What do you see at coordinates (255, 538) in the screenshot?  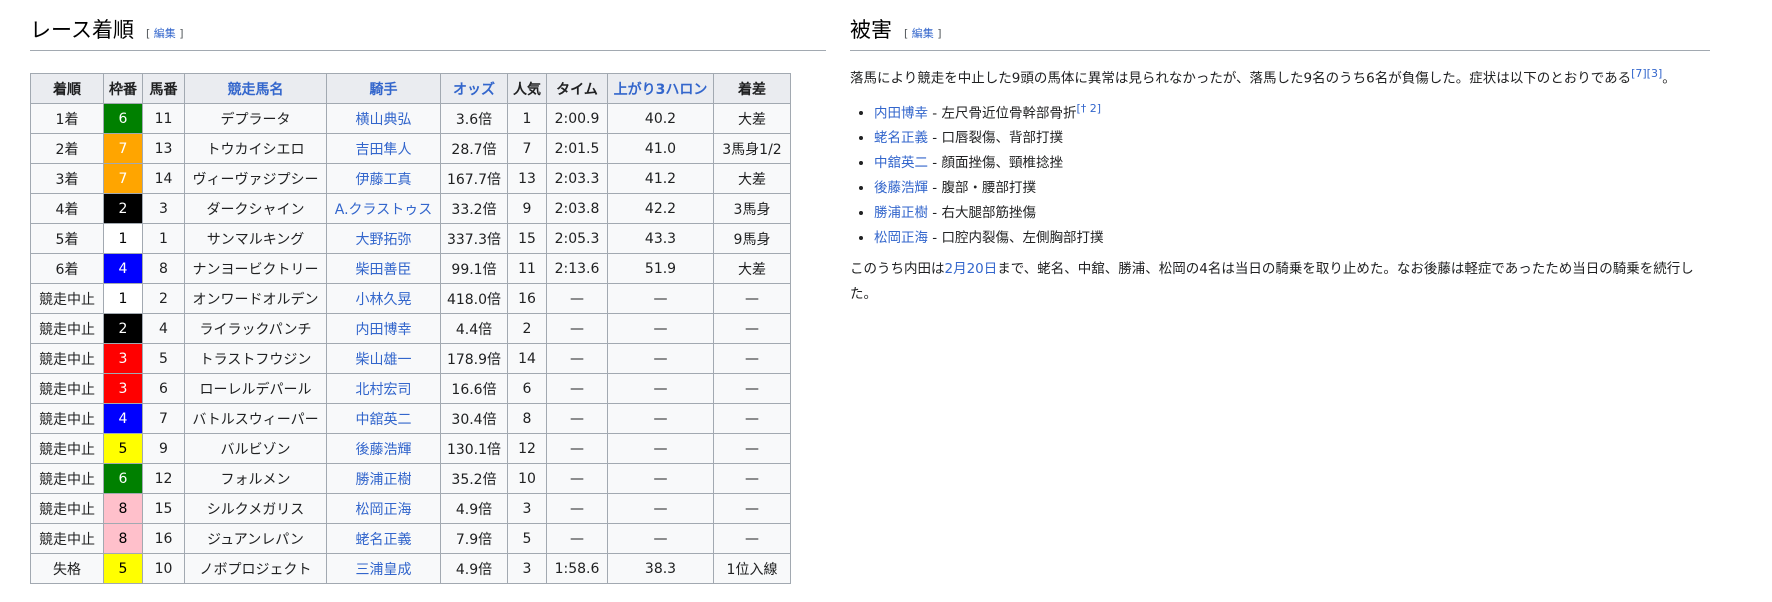 I see `cell-horse: ジュアンレパン` at bounding box center [255, 538].